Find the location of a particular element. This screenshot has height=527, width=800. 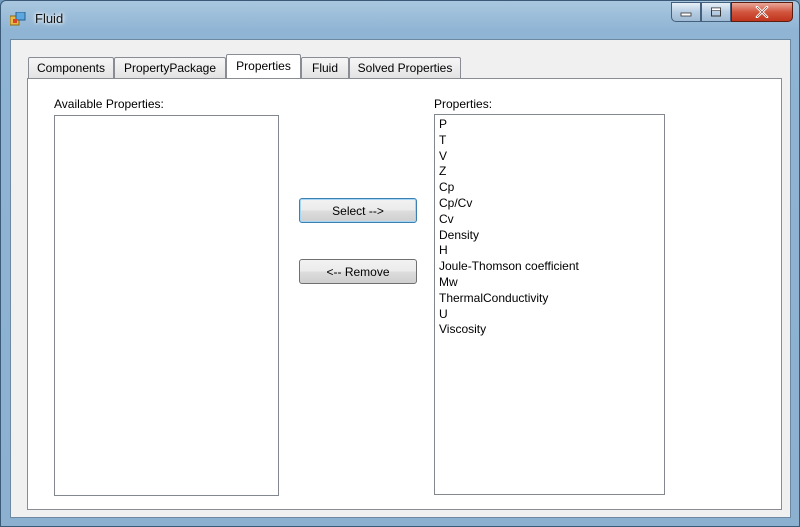

list-item: H is located at coordinates (549, 251).